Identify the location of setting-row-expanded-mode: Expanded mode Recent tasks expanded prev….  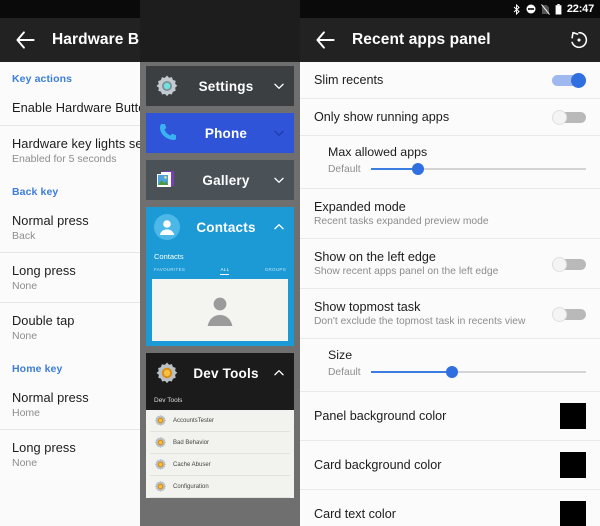
(450, 213).